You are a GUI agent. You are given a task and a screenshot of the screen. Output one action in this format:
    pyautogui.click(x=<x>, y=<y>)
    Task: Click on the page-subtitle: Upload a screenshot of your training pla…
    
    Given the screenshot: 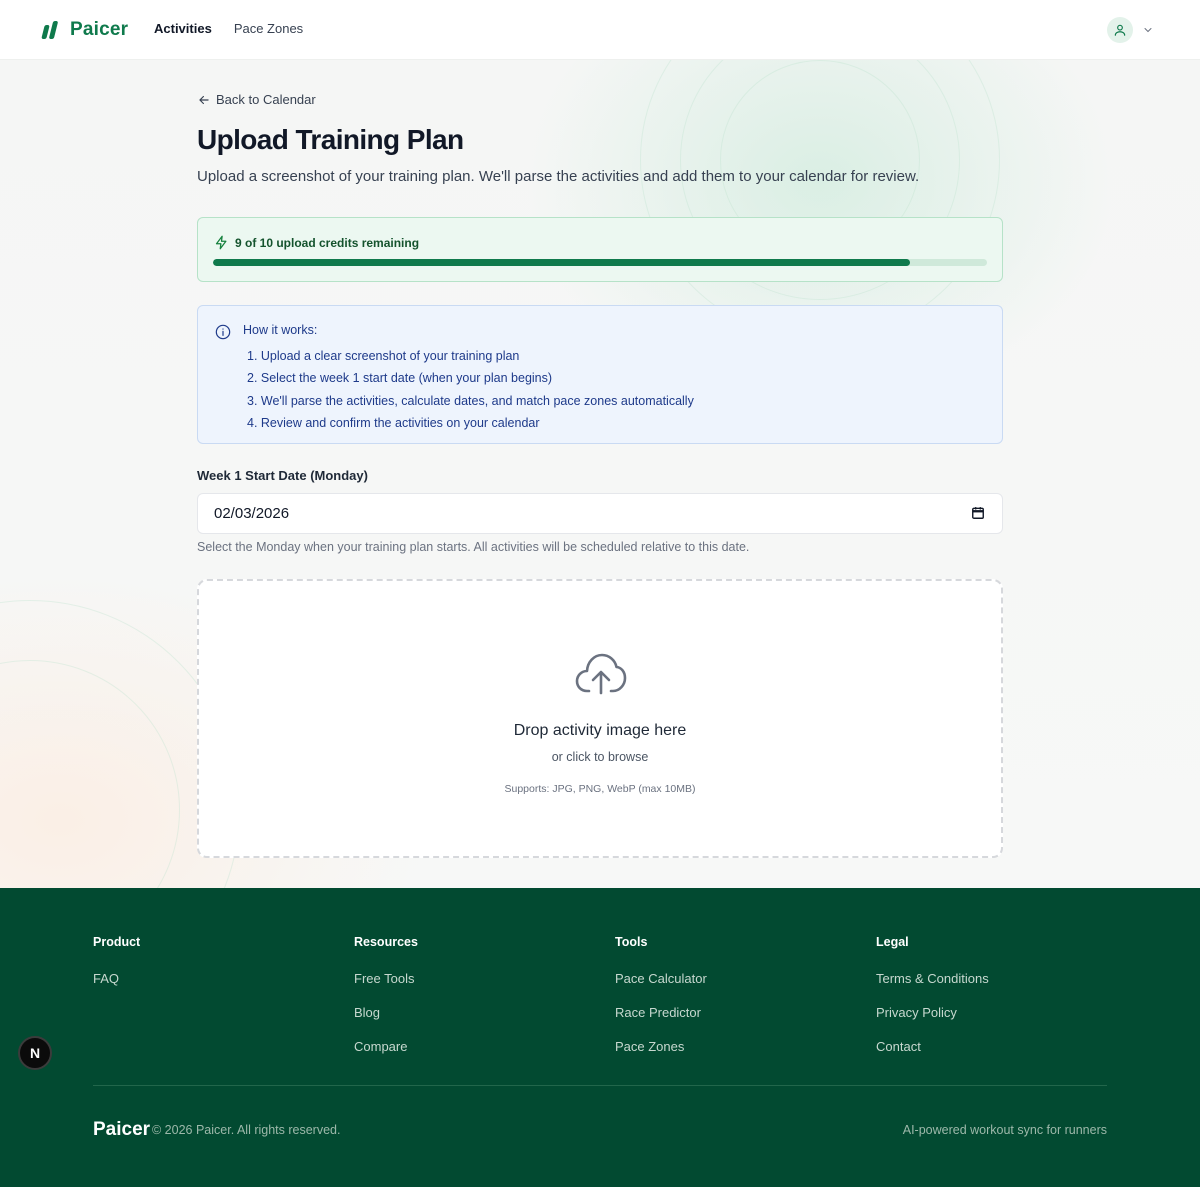 What is the action you would take?
    pyautogui.click(x=558, y=176)
    